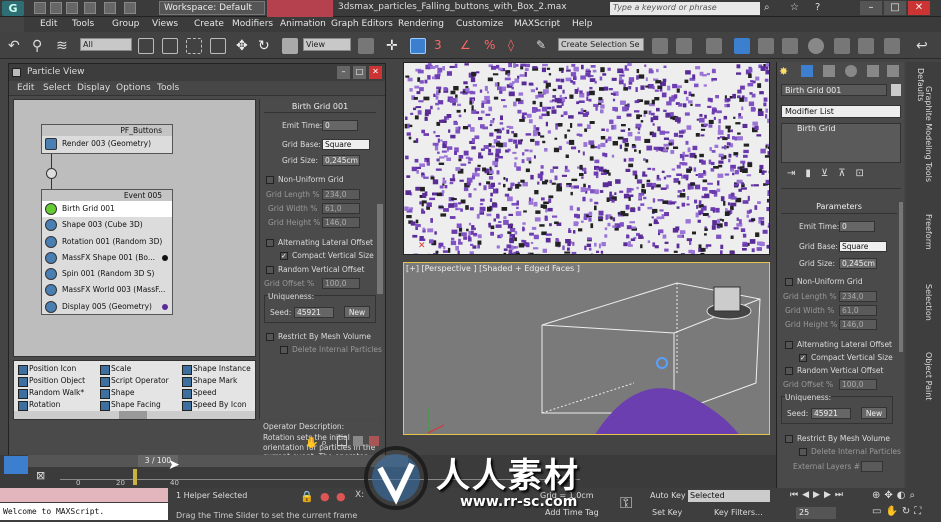 This screenshot has width=941, height=522. What do you see at coordinates (209, 381) in the screenshot?
I see `depot-item: Shape Mark` at bounding box center [209, 381].